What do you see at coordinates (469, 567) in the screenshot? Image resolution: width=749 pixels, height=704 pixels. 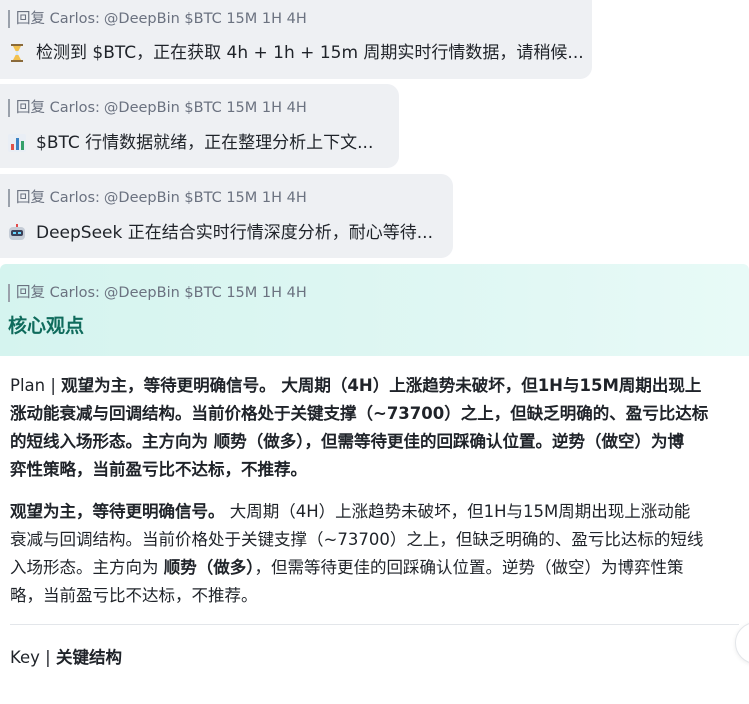 I see `detail-text: ，但需等待更佳的回踩确认位置。逆势（做空）为博弈性策` at bounding box center [469, 567].